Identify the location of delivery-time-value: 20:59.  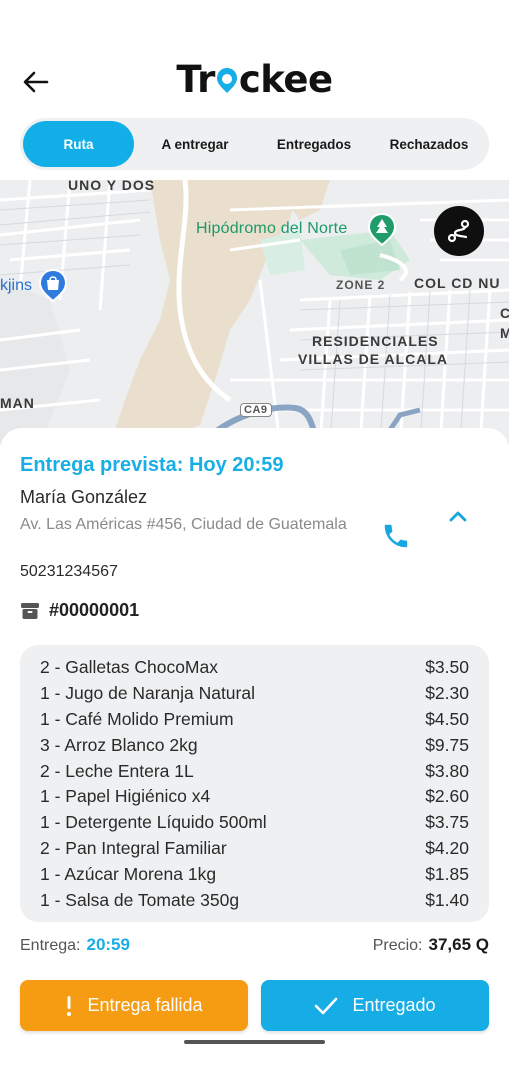
(108, 944).